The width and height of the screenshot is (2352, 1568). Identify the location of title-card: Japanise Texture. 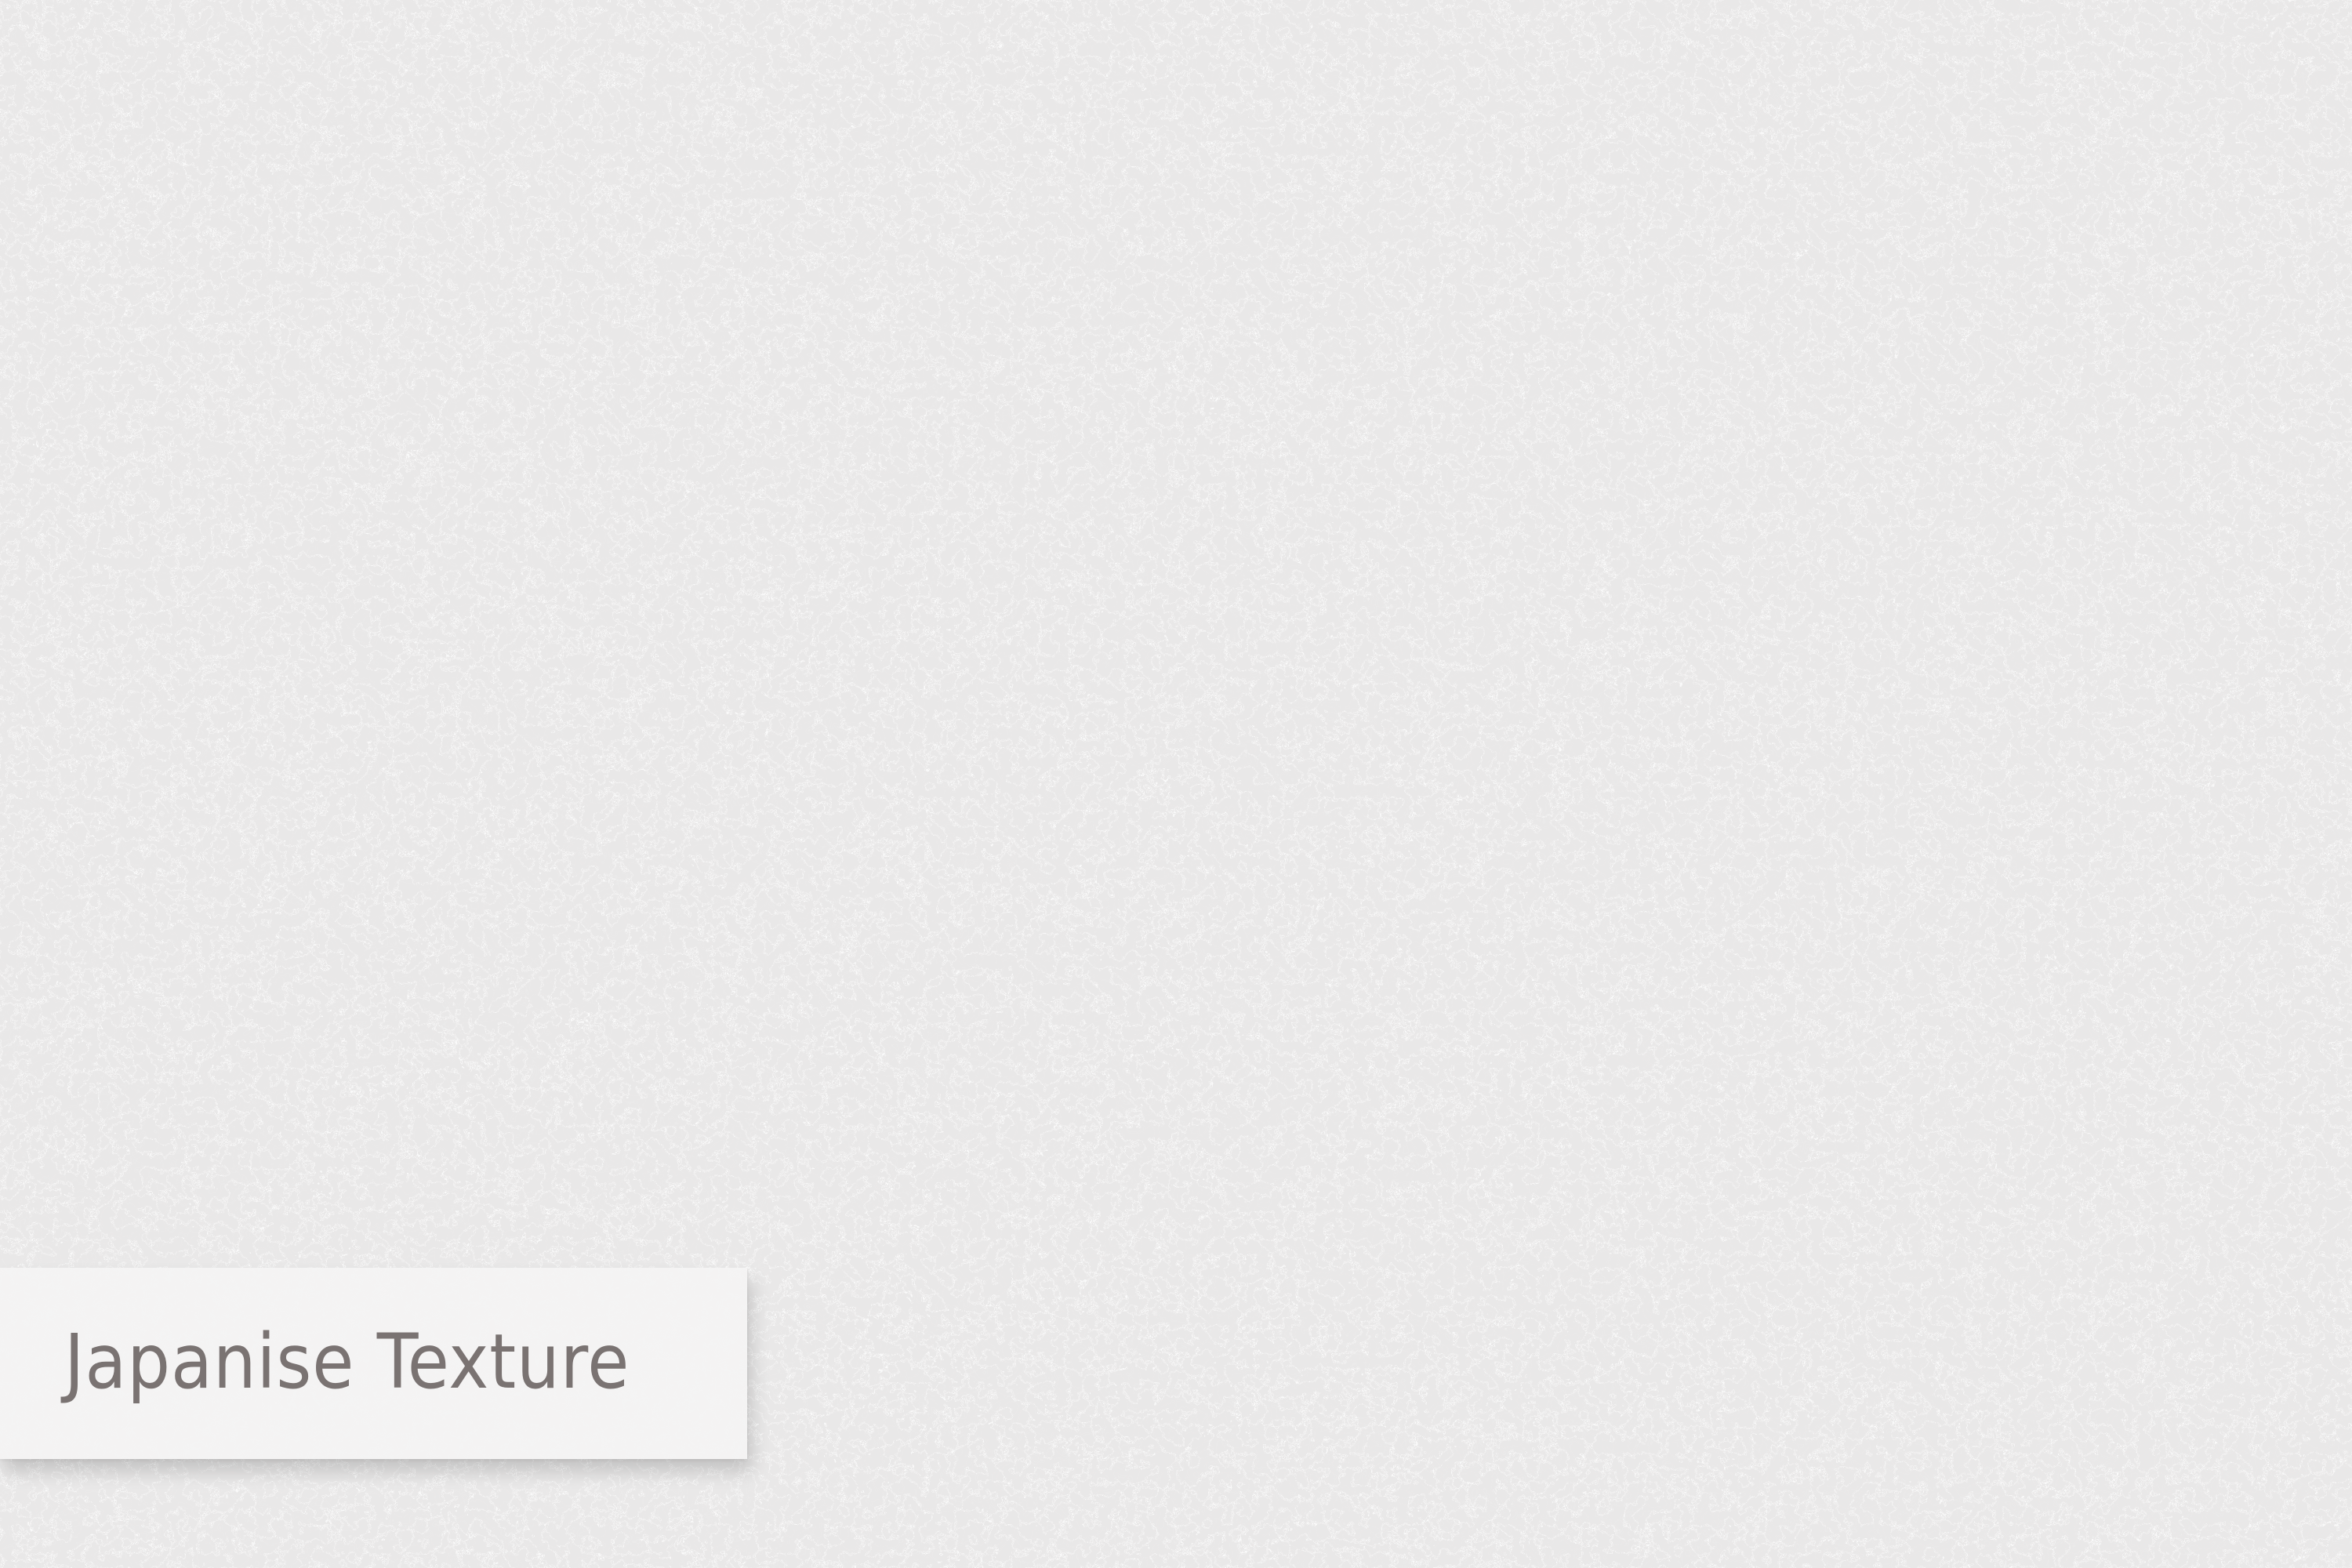
(373, 1363).